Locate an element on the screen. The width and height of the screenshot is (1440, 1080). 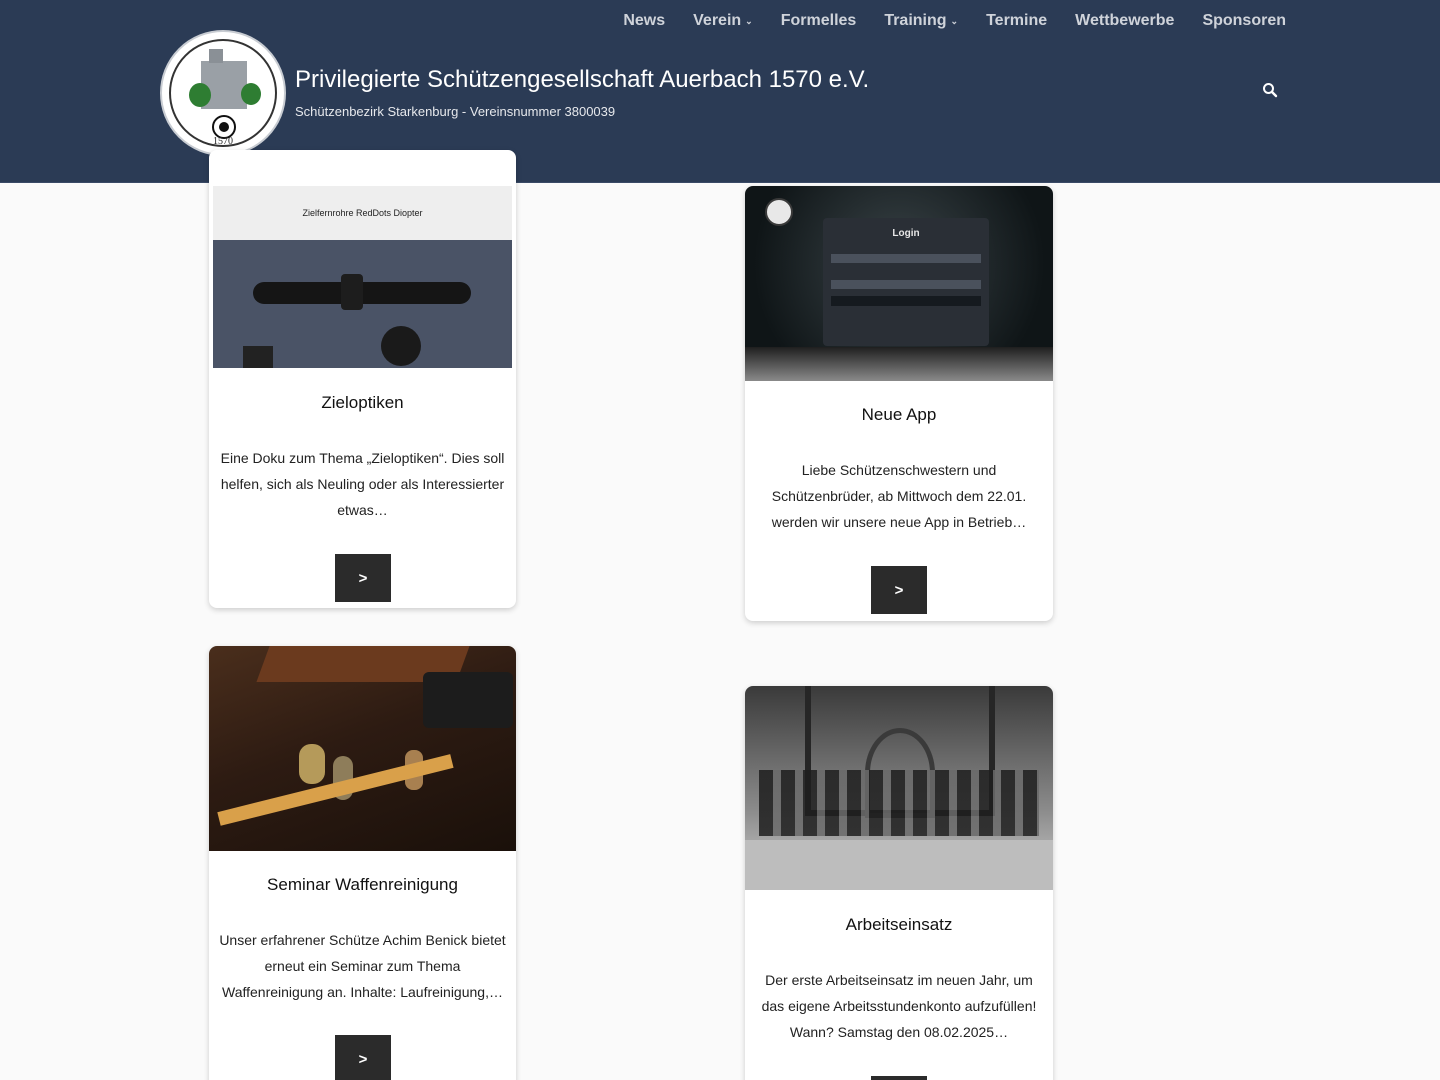
image-caption: Login is located at coordinates (906, 233).